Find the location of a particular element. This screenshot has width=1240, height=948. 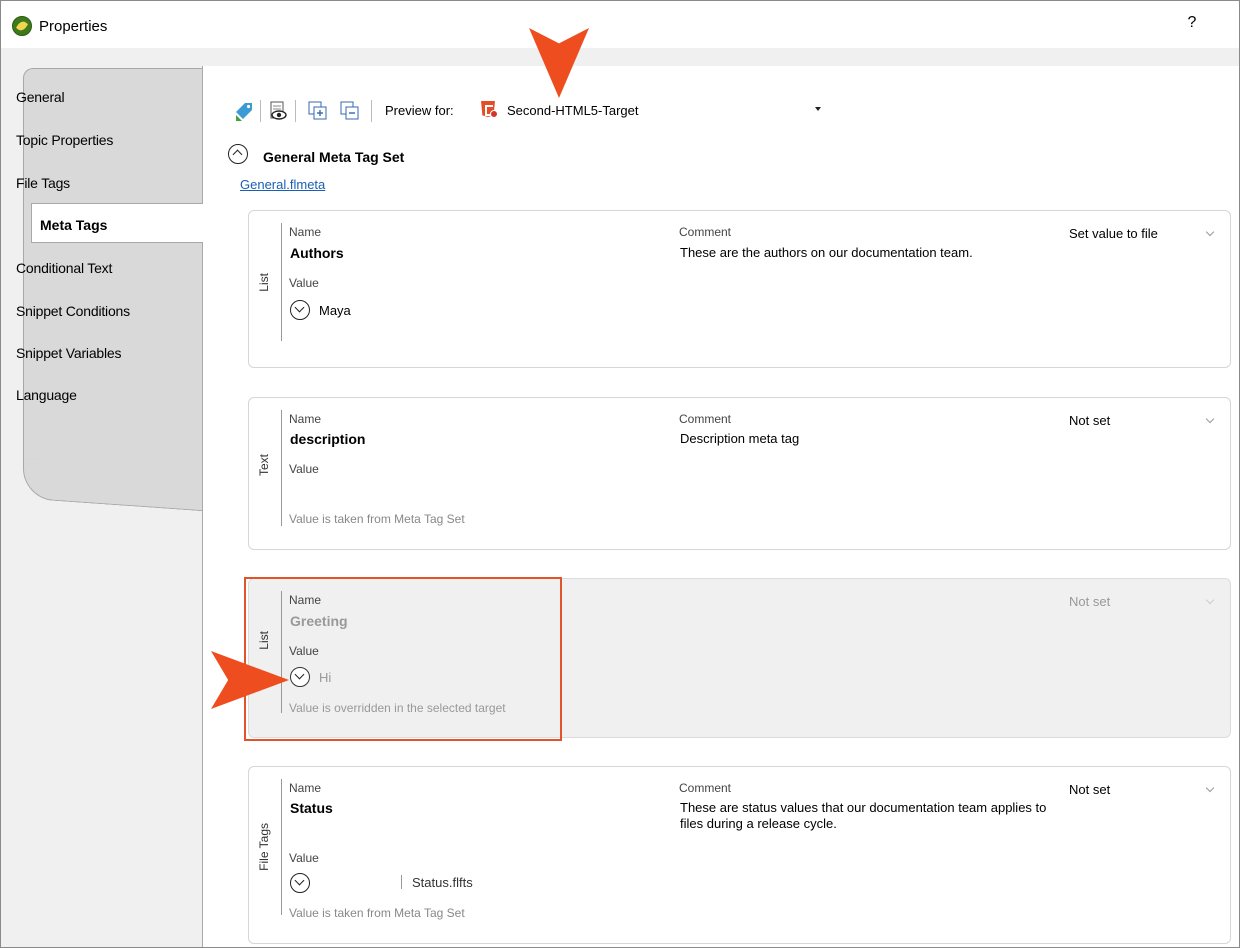

preview-for-label: Preview for: is located at coordinates (419, 110).